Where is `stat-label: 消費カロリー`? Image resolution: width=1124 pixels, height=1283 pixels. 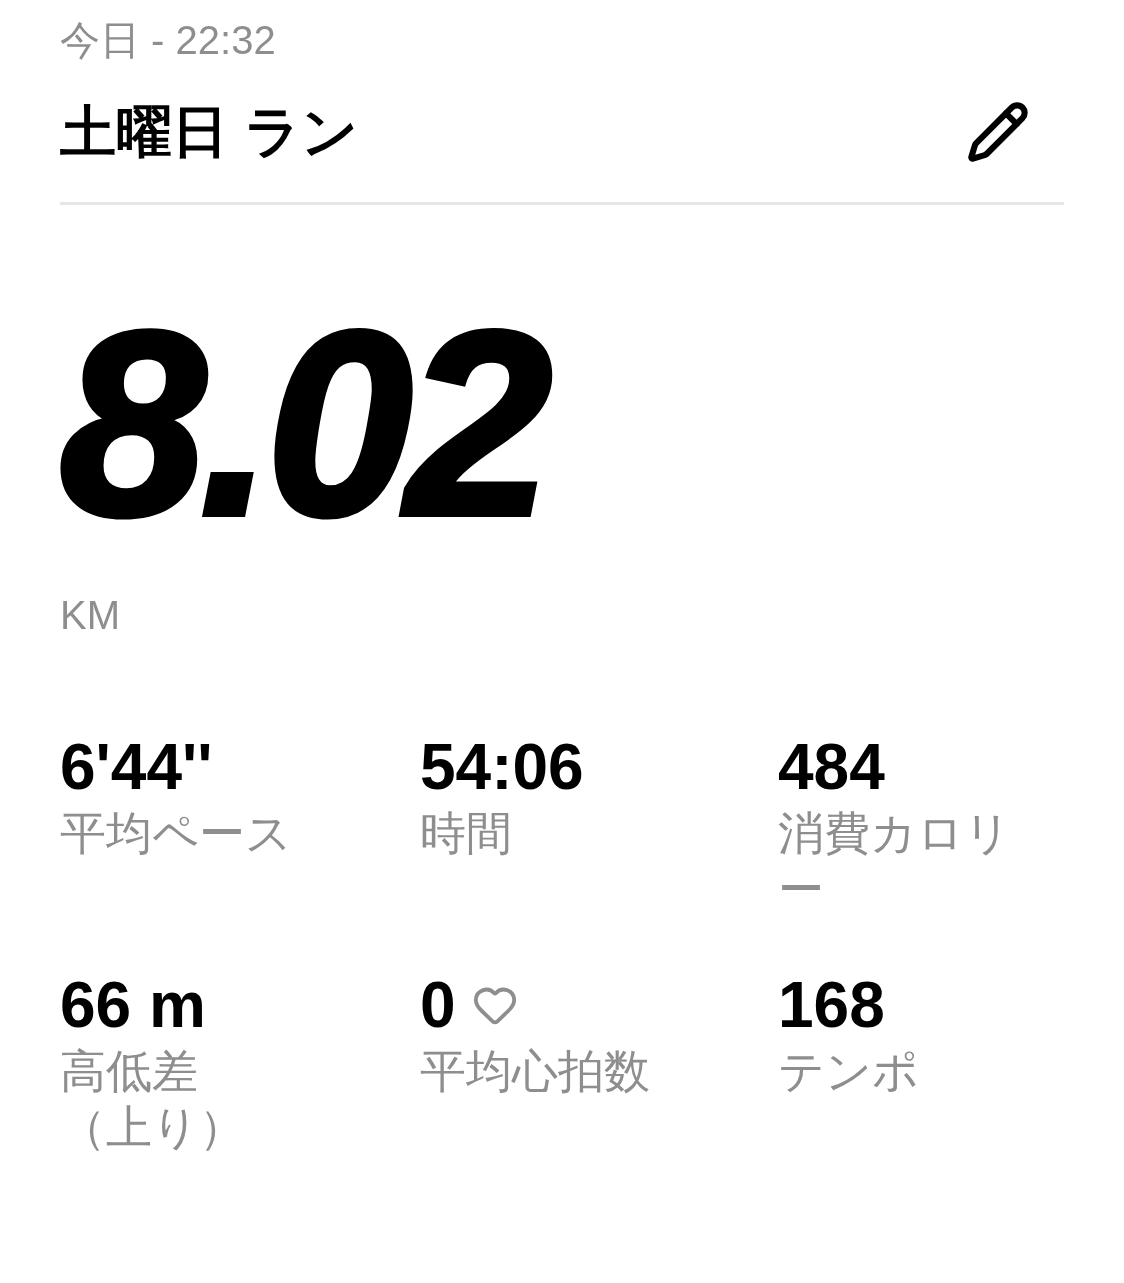 stat-label: 消費カロリー is located at coordinates (895, 861).